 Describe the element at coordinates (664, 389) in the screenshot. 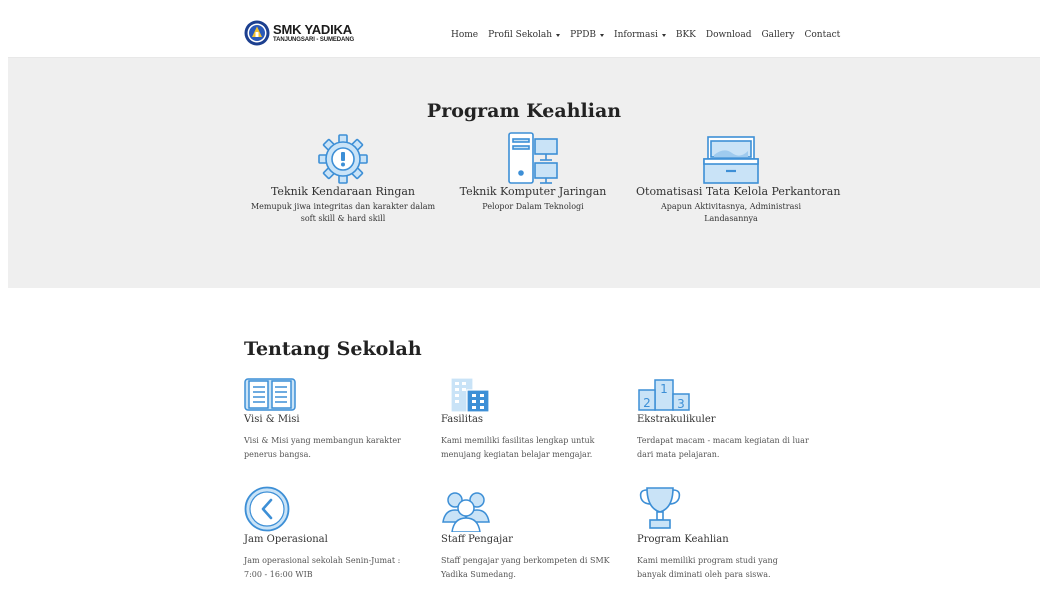

I see `svg-text: 1` at that location.